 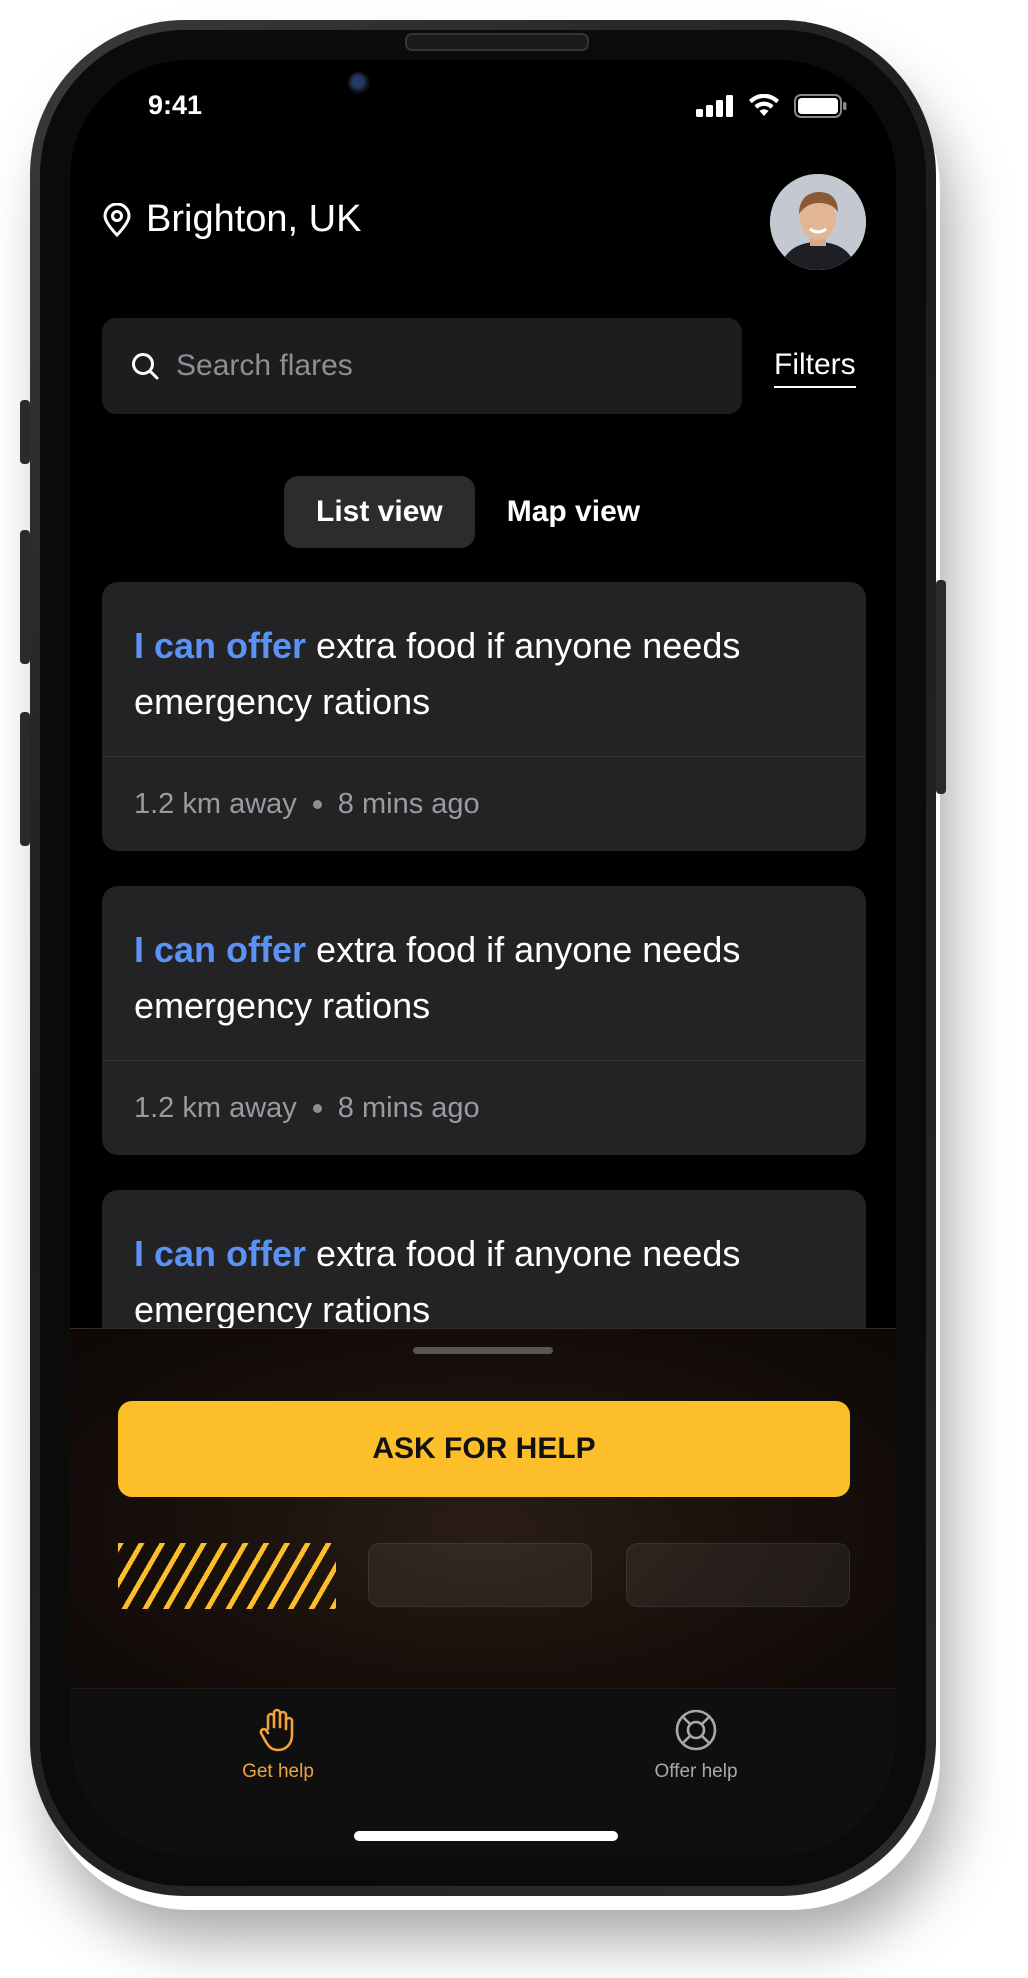 I want to click on side-button-volume-up, so click(x=25, y=597).